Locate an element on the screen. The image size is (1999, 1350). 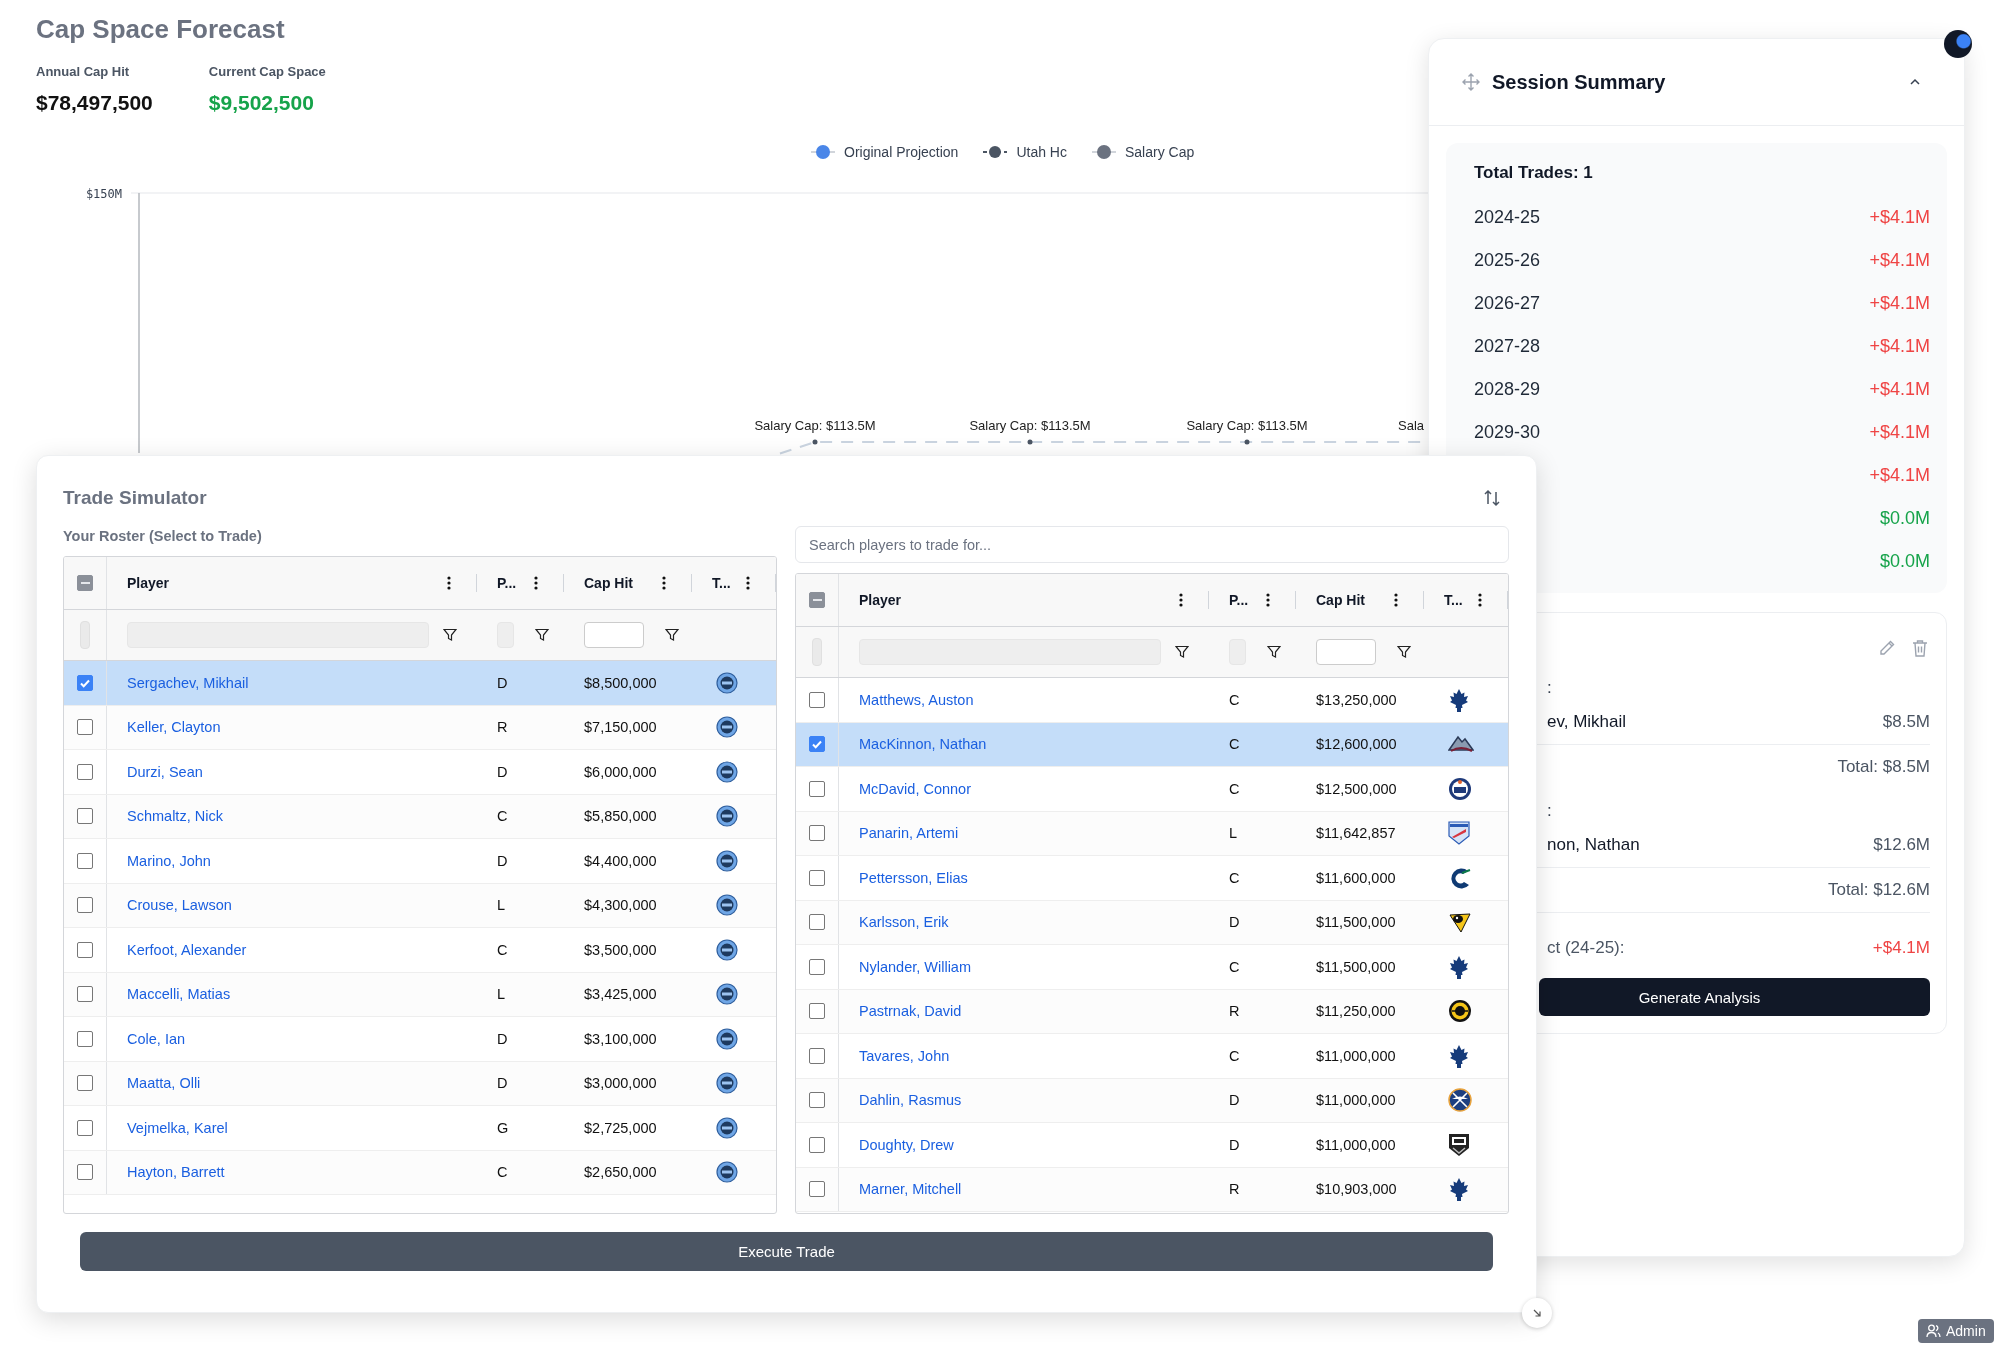
admin-badge: Admin is located at coordinates (1956, 1331).